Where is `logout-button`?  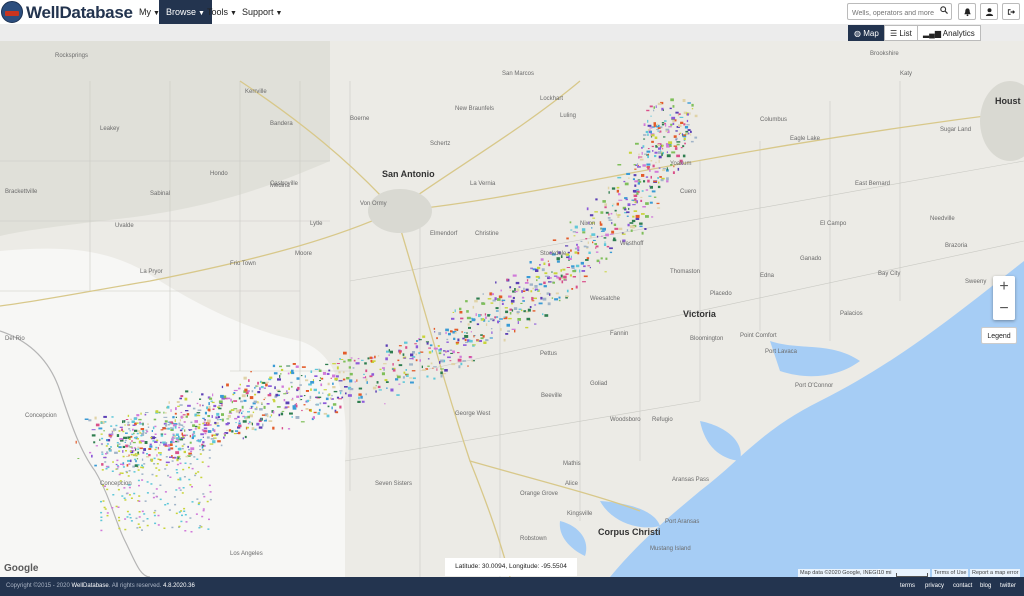
logout-button is located at coordinates (1011, 11).